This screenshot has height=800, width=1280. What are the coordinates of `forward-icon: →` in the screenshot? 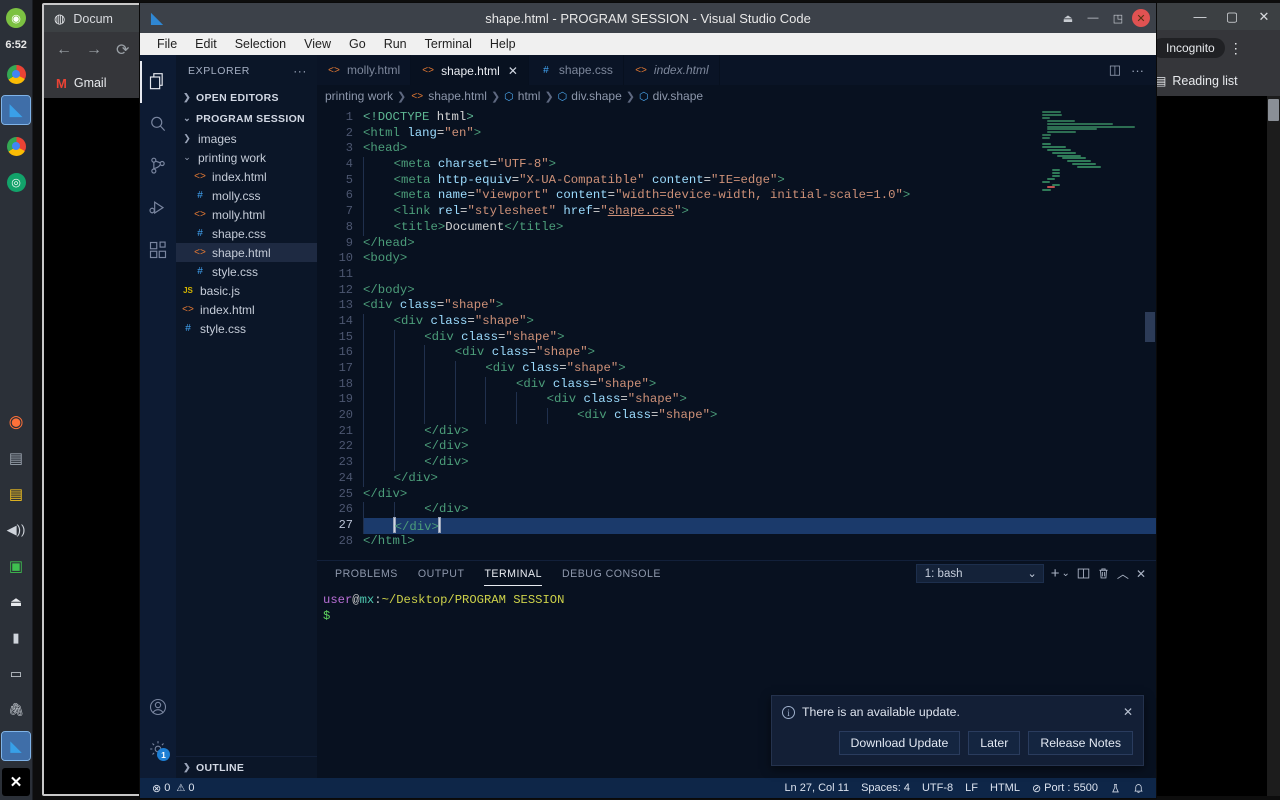 It's located at (94, 50).